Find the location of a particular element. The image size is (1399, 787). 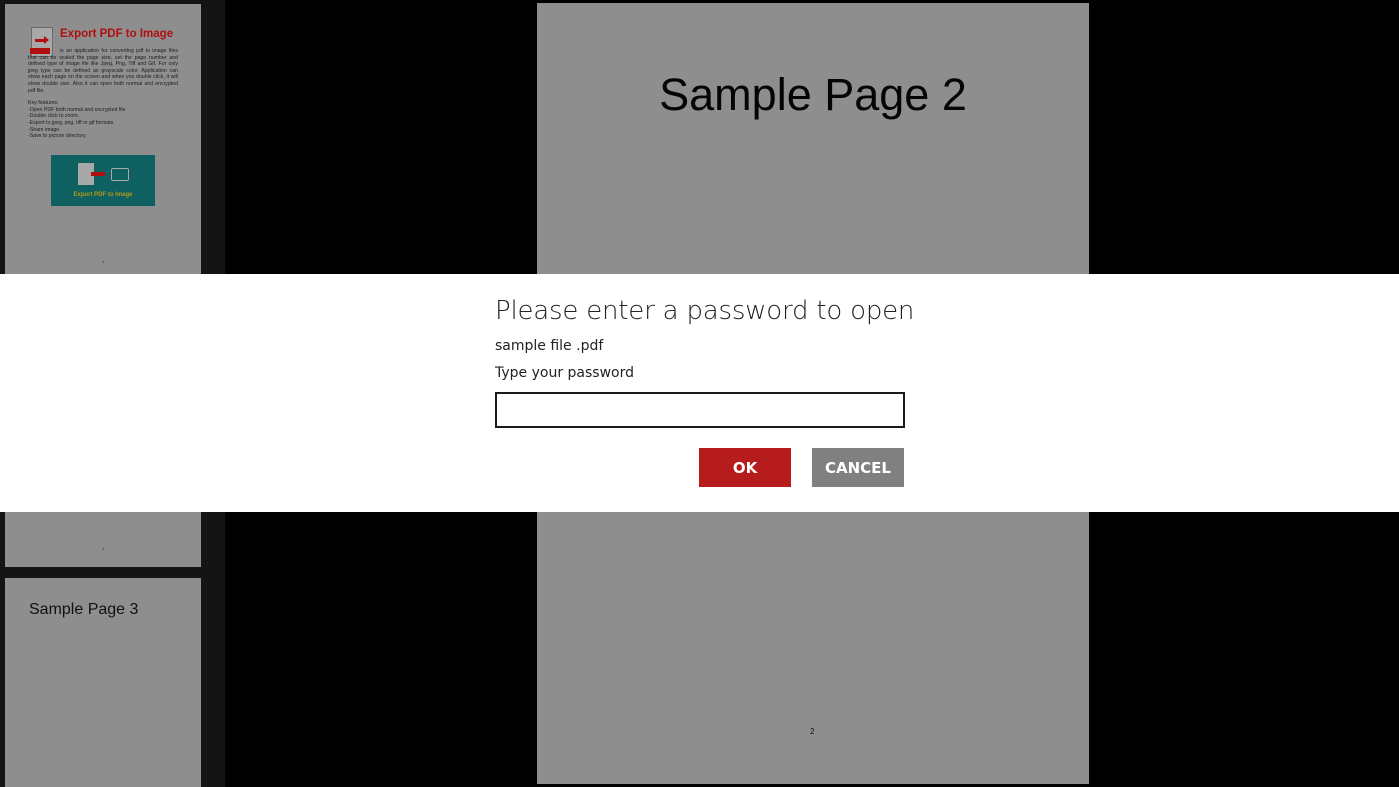

page-number: 2 is located at coordinates (812, 731).